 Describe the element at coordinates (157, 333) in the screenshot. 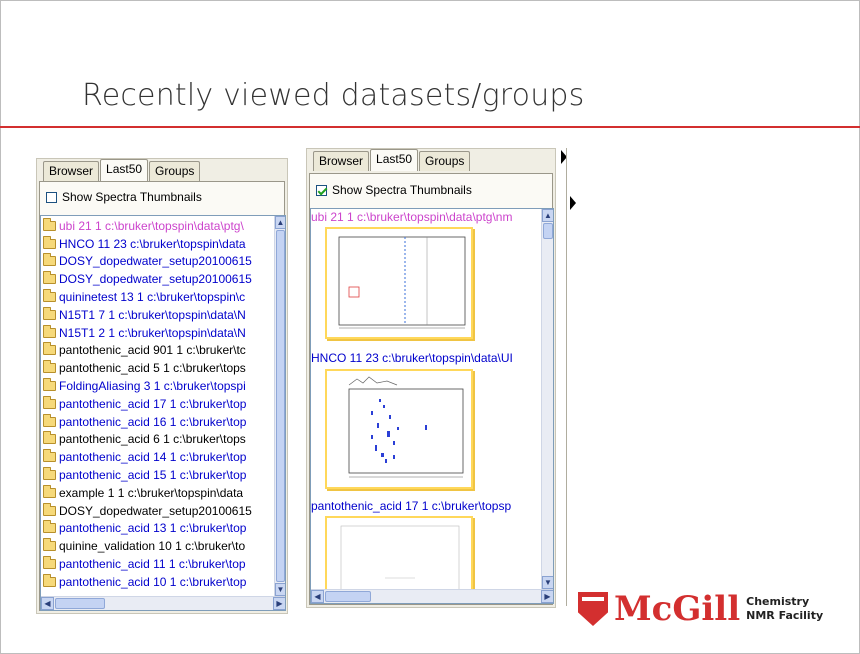

I see `dataset-item: N15T1 2 1 c:\bruker\topspin\data\N` at that location.